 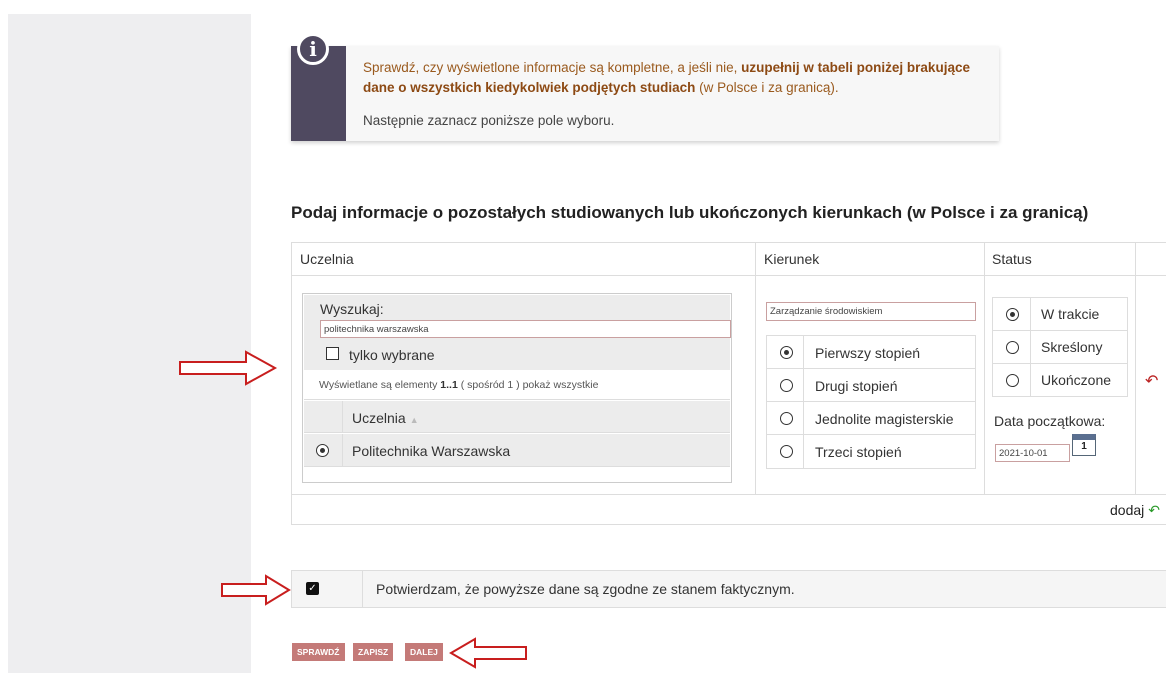 I want to click on degree-label: Trzeci stopień, so click(x=858, y=452).